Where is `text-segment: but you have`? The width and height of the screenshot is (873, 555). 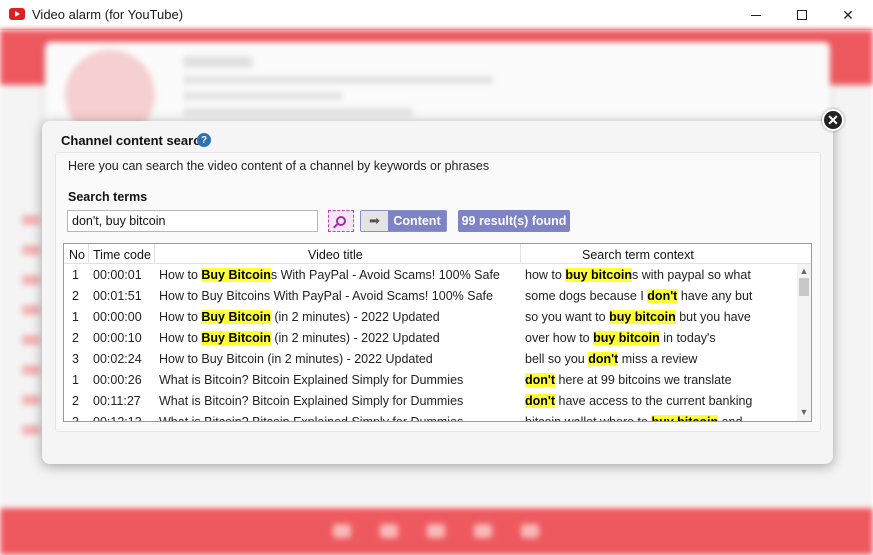
text-segment: but you have is located at coordinates (713, 317).